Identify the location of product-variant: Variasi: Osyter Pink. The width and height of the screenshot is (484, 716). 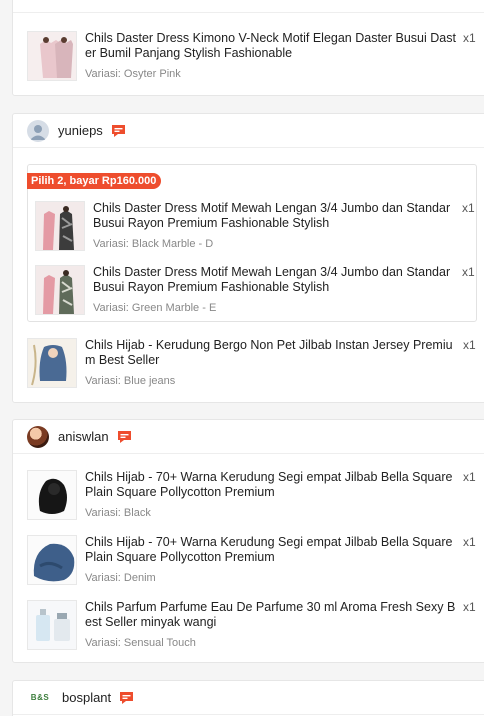
(133, 74).